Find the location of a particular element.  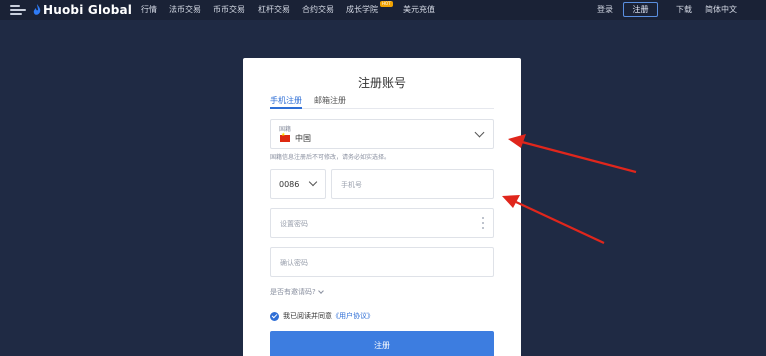

nav-academy: 成长学院 is located at coordinates (362, 9).